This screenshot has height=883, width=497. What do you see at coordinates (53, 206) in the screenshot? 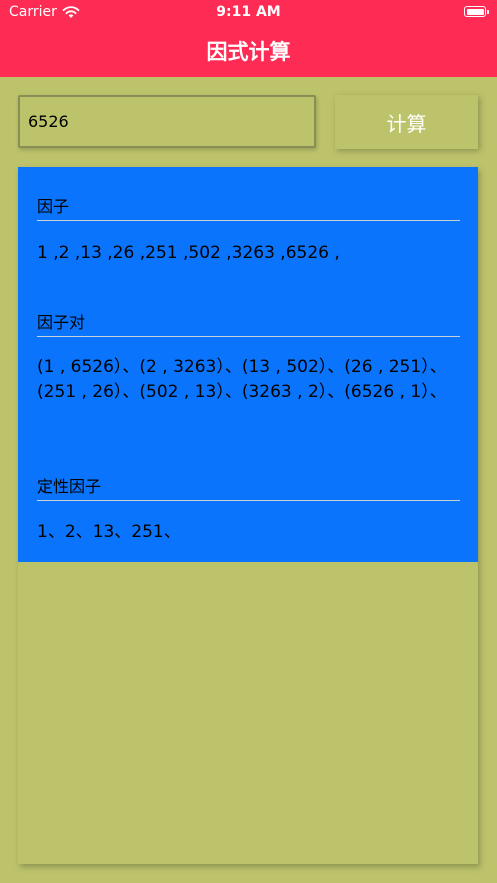
I see `factors-title: 因子` at bounding box center [53, 206].